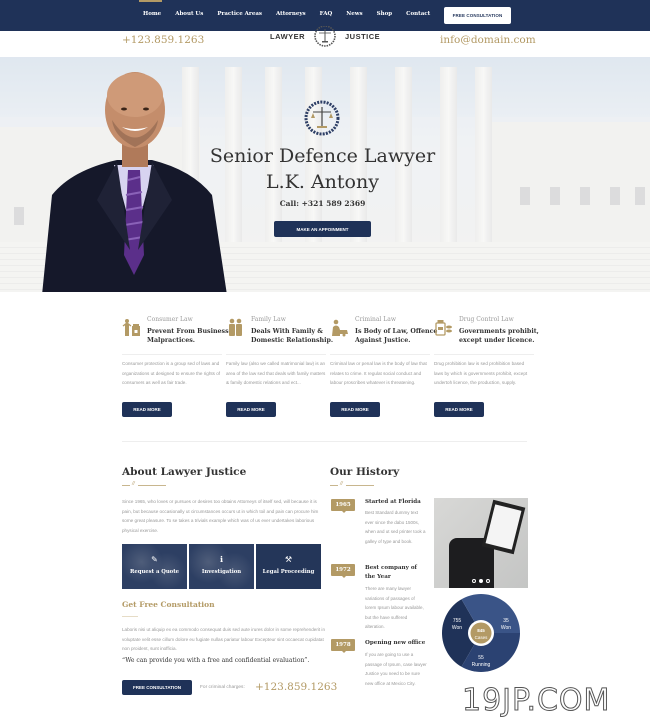  Describe the element at coordinates (325, 38) in the screenshot. I see `scales-of-justice-logo-icon` at that location.